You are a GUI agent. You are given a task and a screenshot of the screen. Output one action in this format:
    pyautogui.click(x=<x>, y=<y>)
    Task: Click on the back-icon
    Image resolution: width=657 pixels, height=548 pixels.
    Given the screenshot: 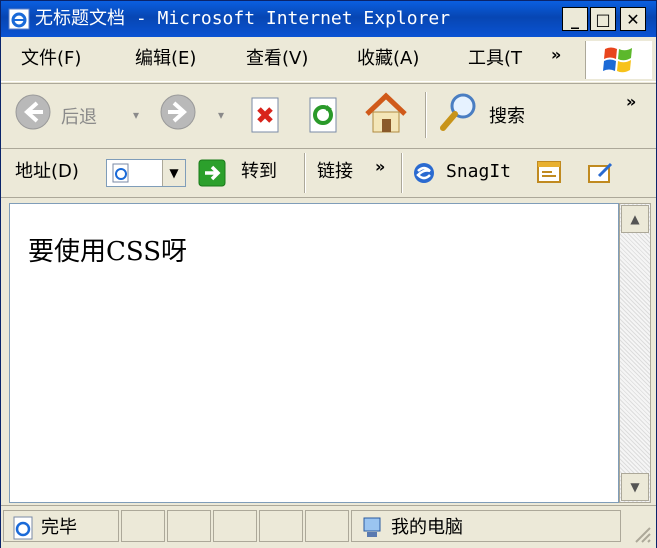 What is the action you would take?
    pyautogui.click(x=33, y=112)
    